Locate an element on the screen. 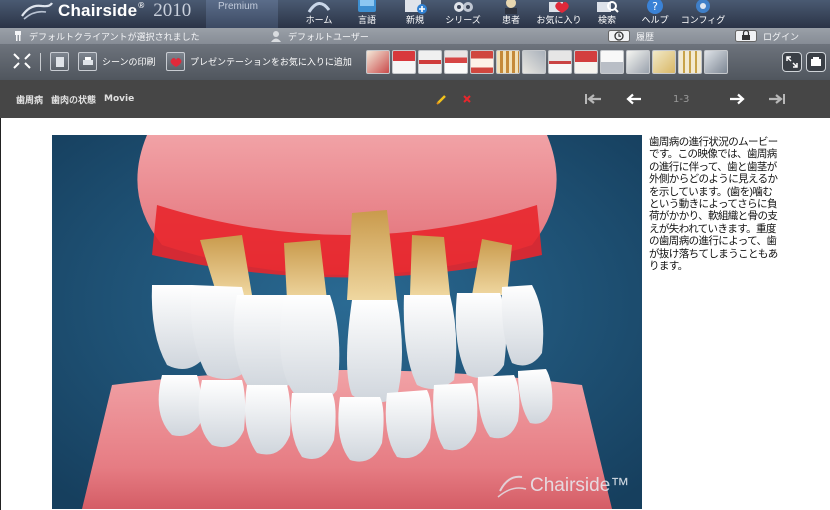 Image resolution: width=830 pixels, height=510 pixels. status-bar: デフォルトクライアントが選択されました デフォルトユーザー 履歴 ログイン is located at coordinates (415, 36).